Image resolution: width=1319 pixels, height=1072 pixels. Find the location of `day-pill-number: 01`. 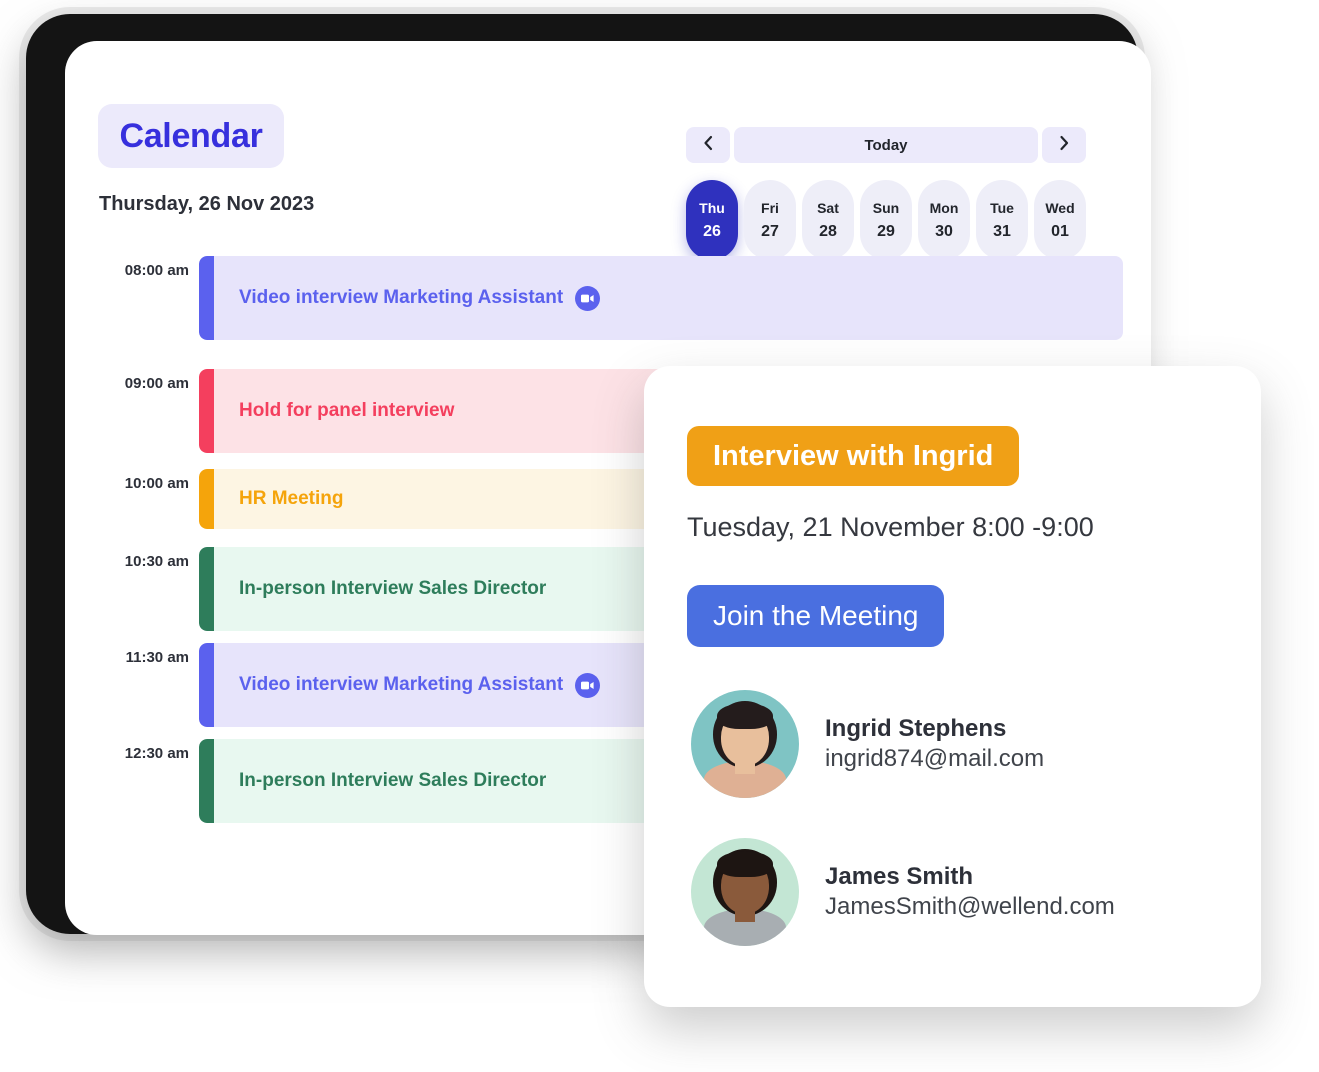

day-pill-number: 01 is located at coordinates (1060, 231).